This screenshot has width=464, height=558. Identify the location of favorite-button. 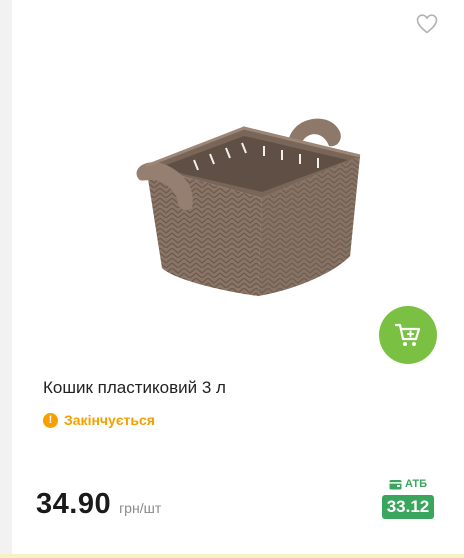
(427, 24).